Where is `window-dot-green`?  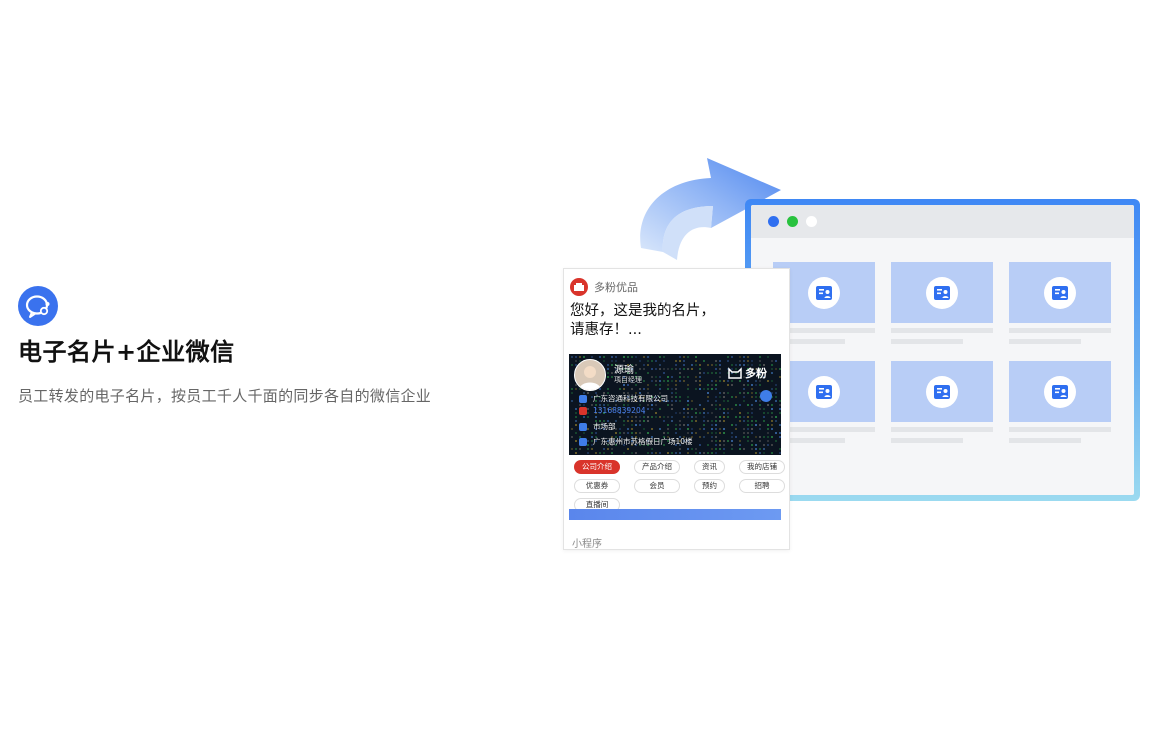 window-dot-green is located at coordinates (792, 221).